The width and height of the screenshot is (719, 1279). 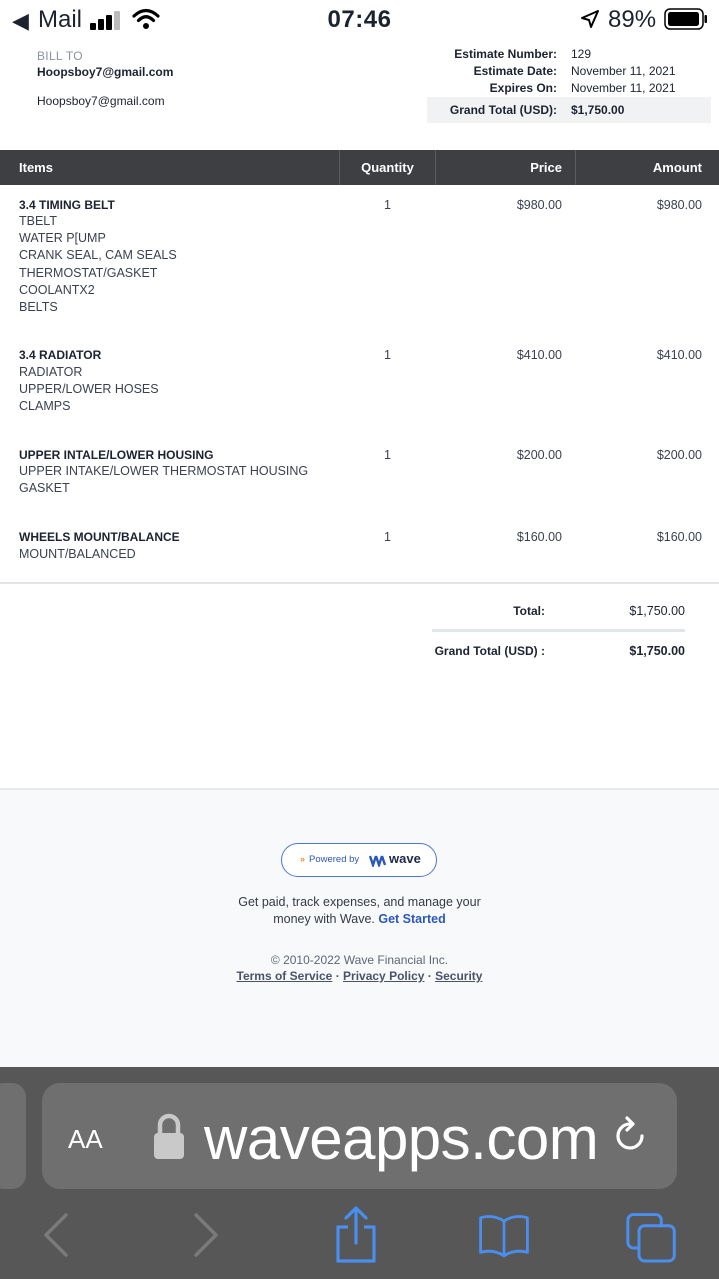 What do you see at coordinates (303, 859) in the screenshot?
I see `chevron-right-icon: »` at bounding box center [303, 859].